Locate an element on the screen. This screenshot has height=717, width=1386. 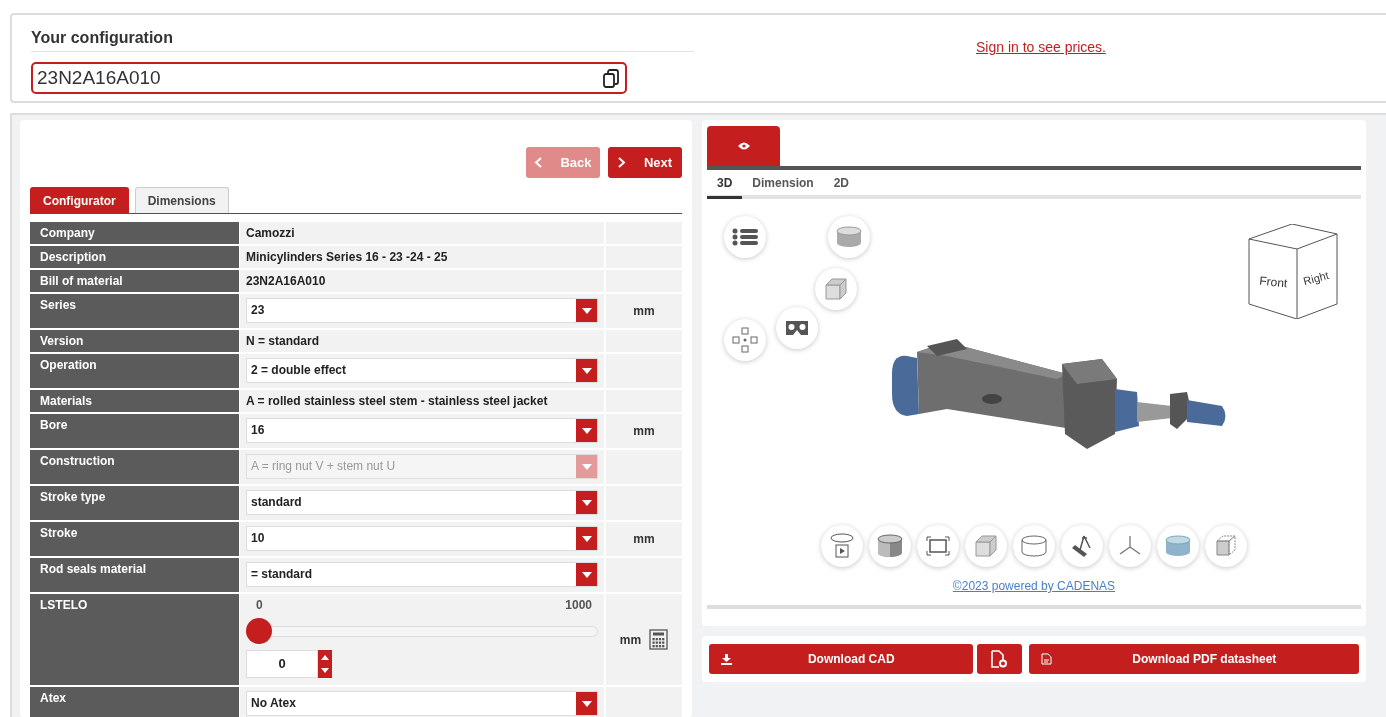
row-label: Bore is located at coordinates (135, 431).